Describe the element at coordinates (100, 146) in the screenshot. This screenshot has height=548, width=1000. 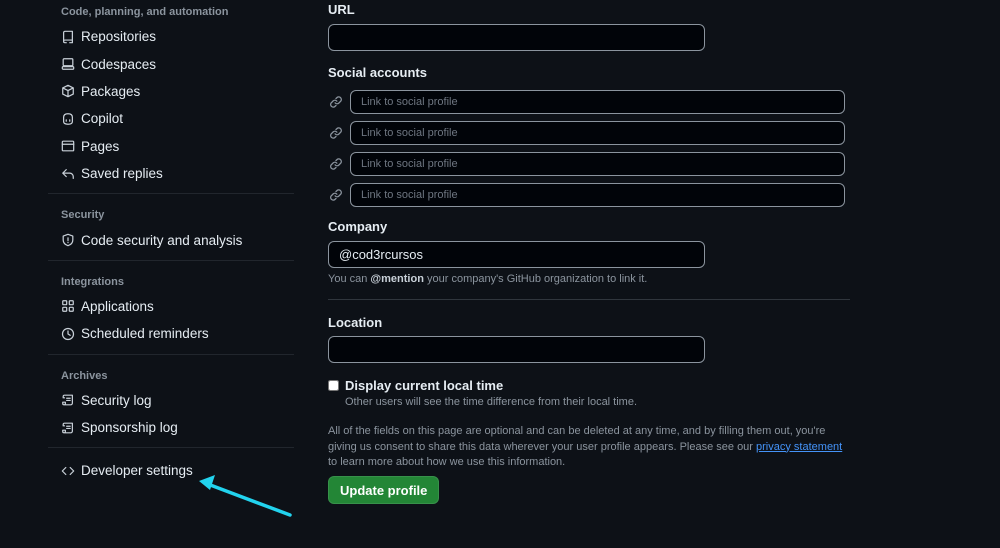
I see `sidebar-item-label: Pages` at that location.